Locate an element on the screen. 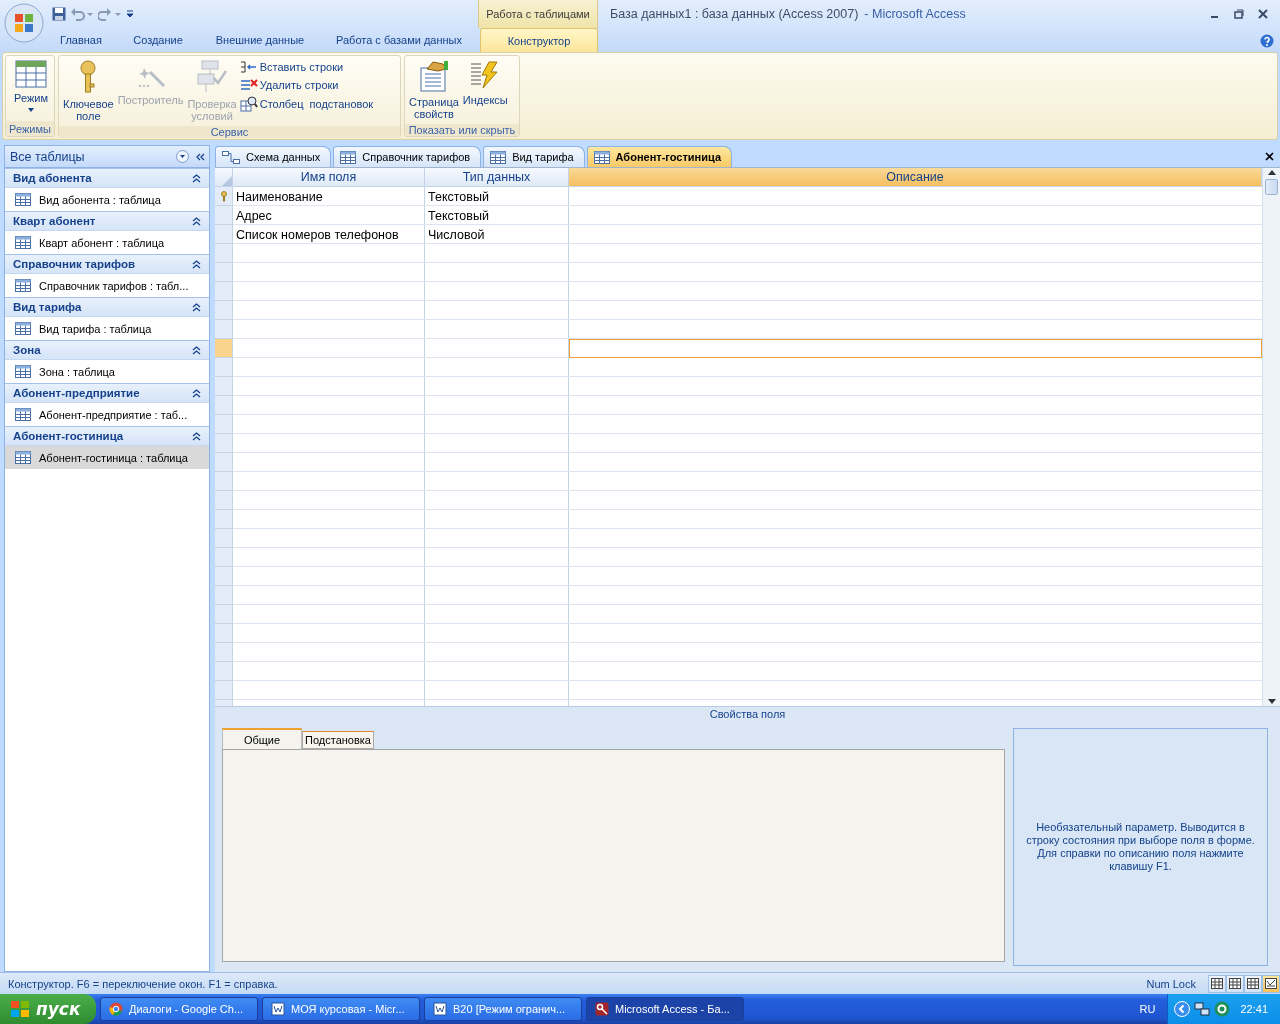 The width and height of the screenshot is (1280, 1024). ribbon-tab: Создание is located at coordinates (158, 40).